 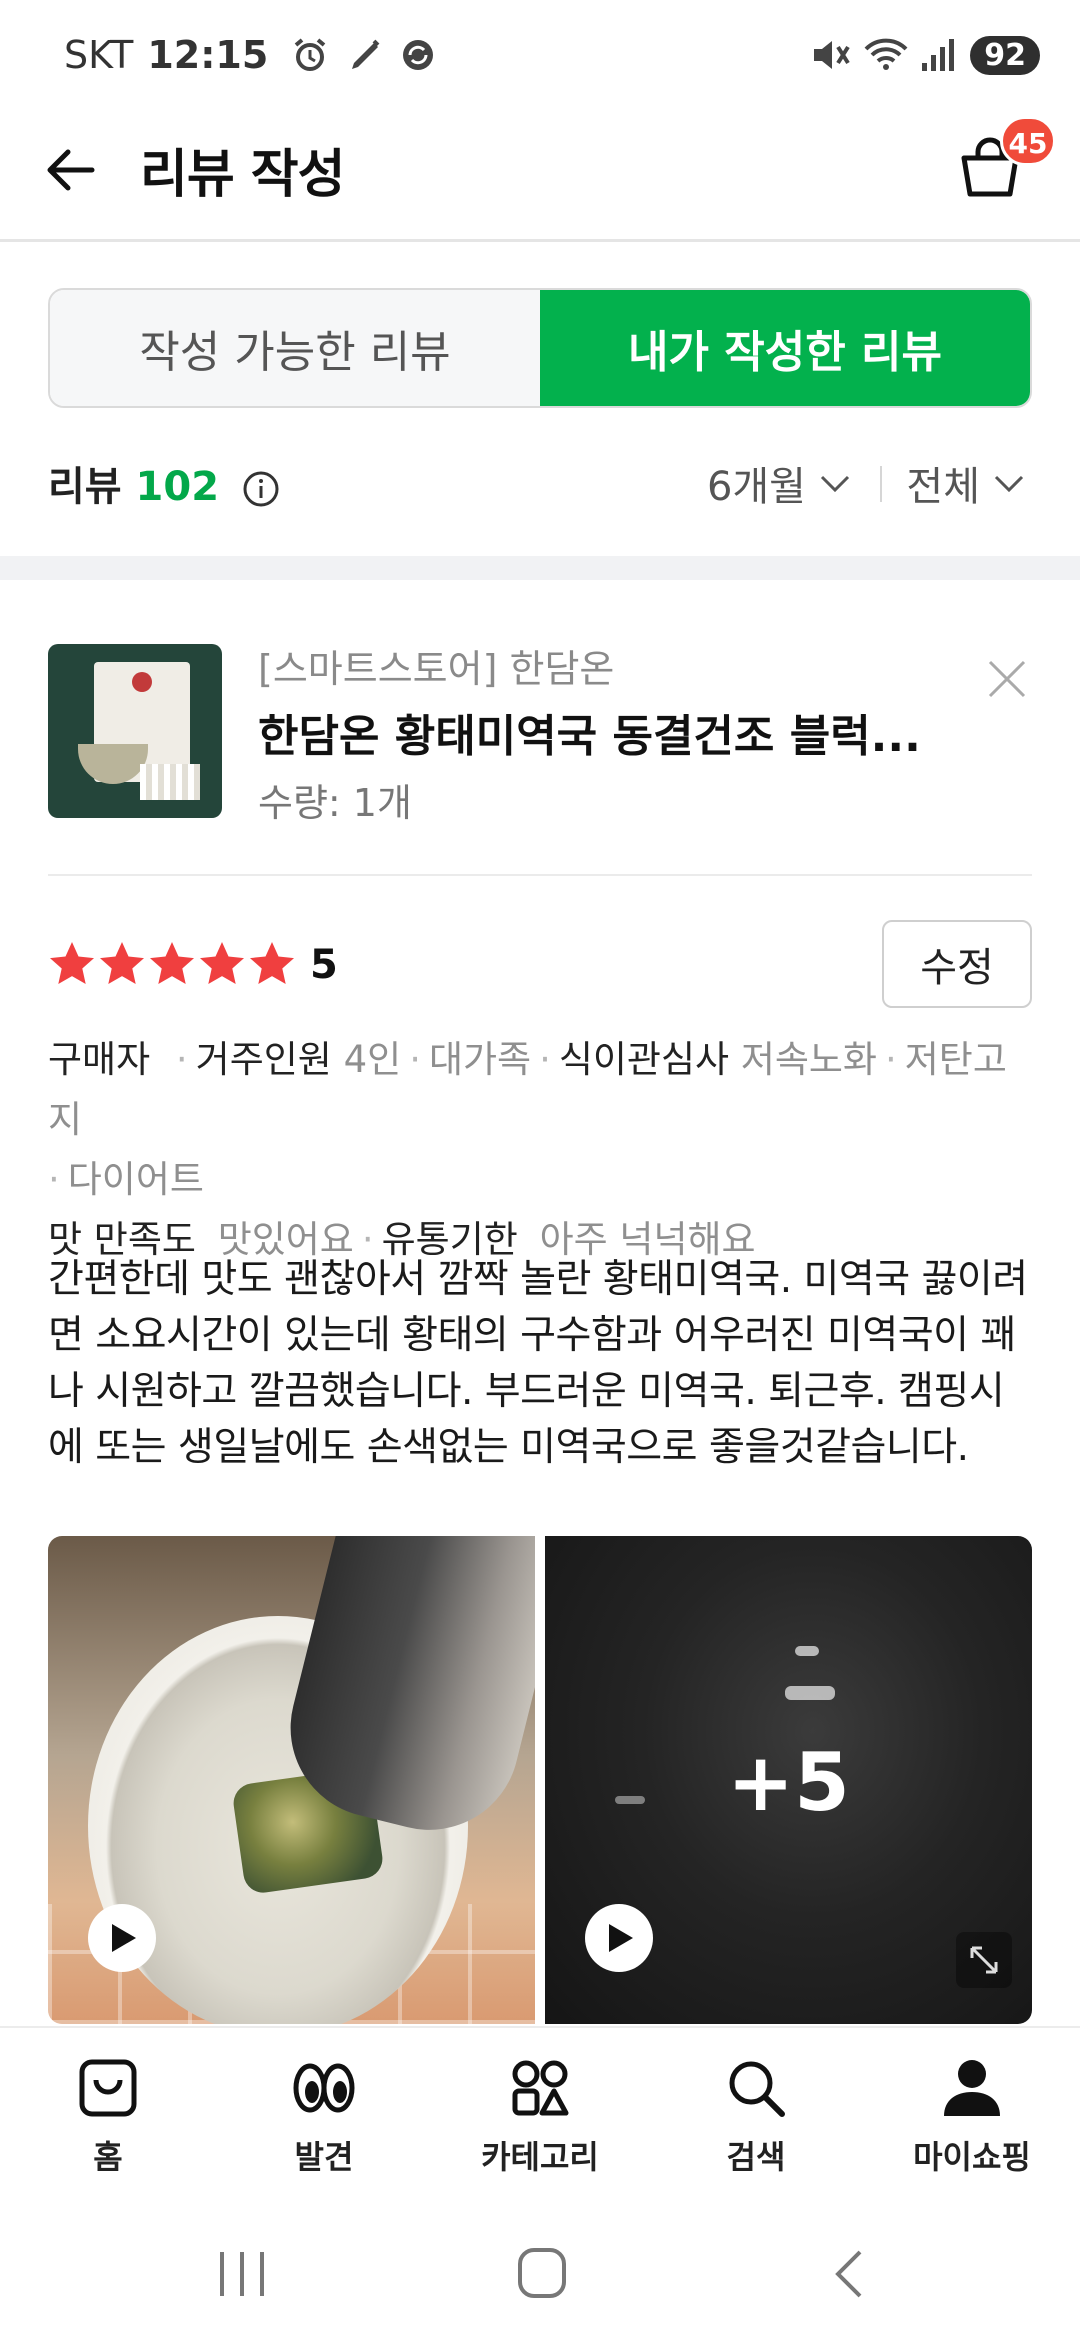 I want to click on cart-button: 45, so click(x=1003, y=162).